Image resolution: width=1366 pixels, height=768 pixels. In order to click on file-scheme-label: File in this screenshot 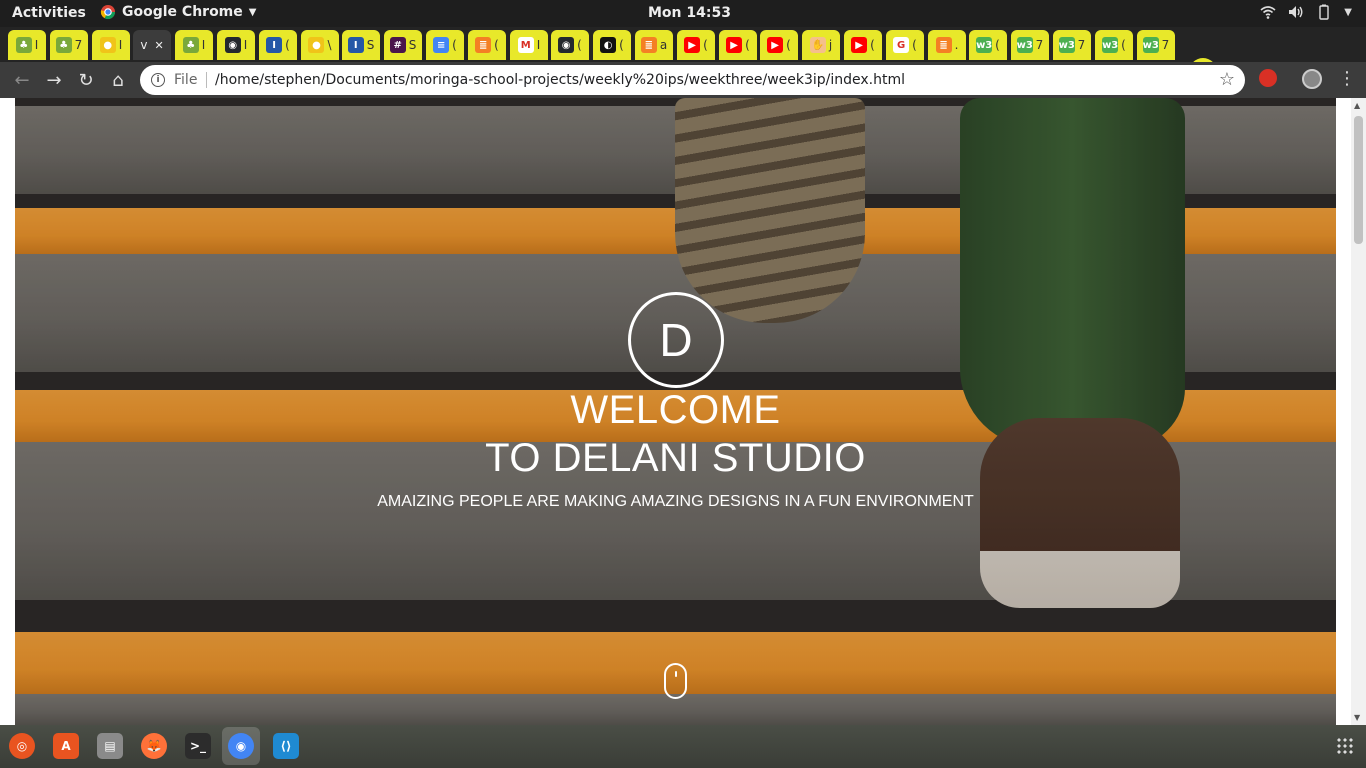, I will do `click(186, 80)`.